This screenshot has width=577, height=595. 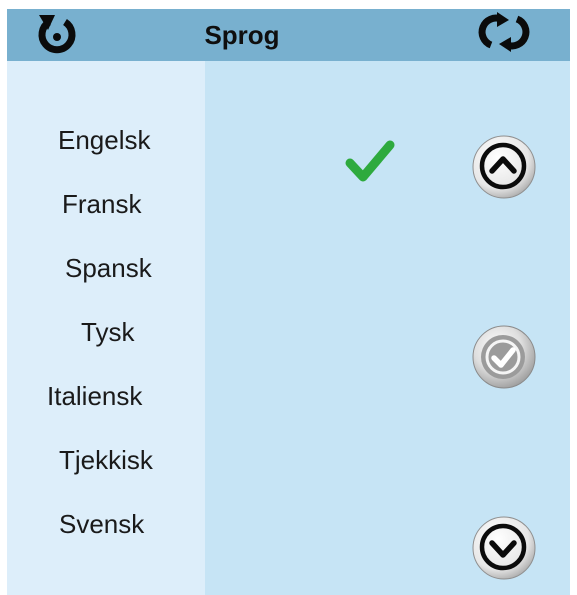 I want to click on scroll-down-button, so click(x=504, y=548).